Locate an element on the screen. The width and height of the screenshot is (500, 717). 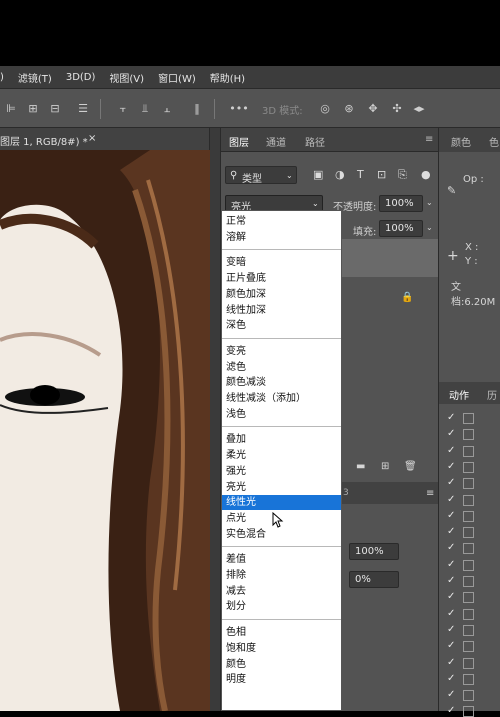
blend-mode-option: 叠加 is located at coordinates (281, 439).